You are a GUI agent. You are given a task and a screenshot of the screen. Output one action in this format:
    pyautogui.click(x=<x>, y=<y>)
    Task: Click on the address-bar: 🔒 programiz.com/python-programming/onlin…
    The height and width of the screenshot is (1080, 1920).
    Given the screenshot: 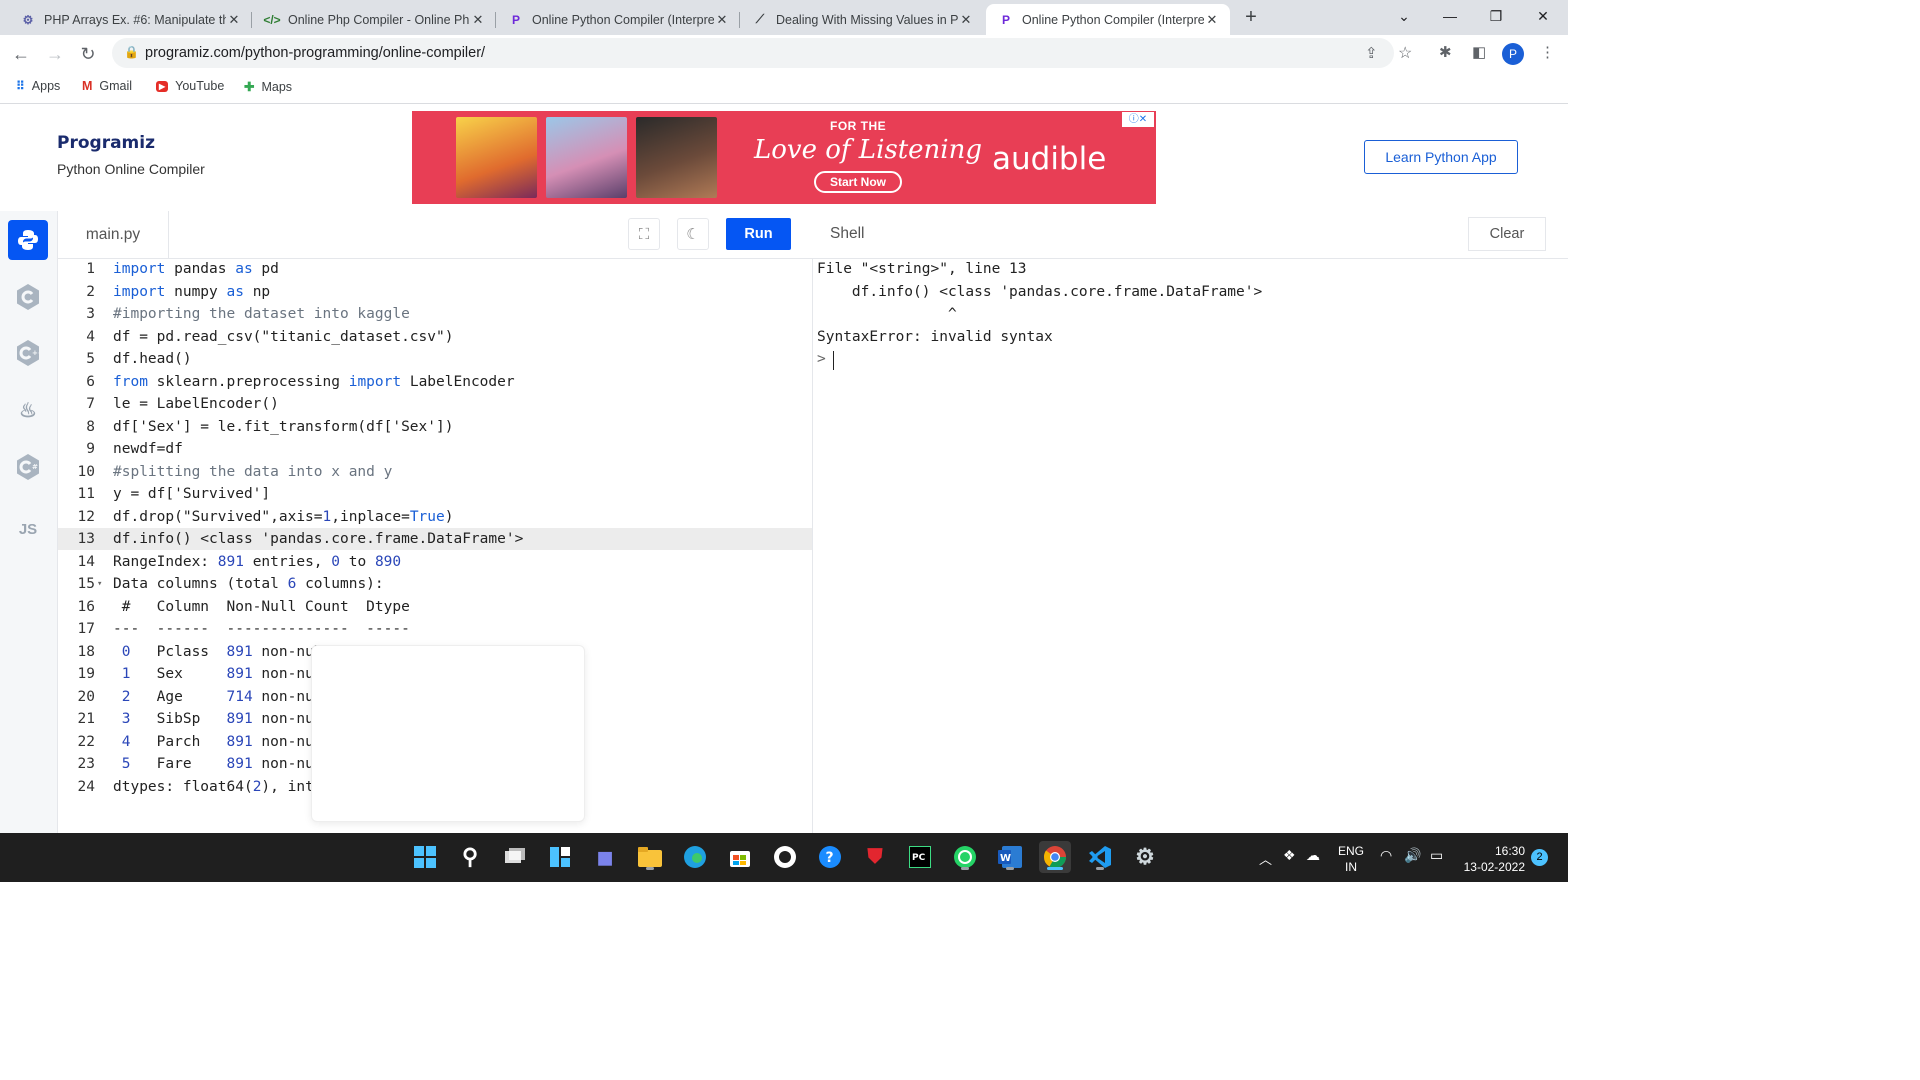 What is the action you would take?
    pyautogui.click(x=762, y=53)
    